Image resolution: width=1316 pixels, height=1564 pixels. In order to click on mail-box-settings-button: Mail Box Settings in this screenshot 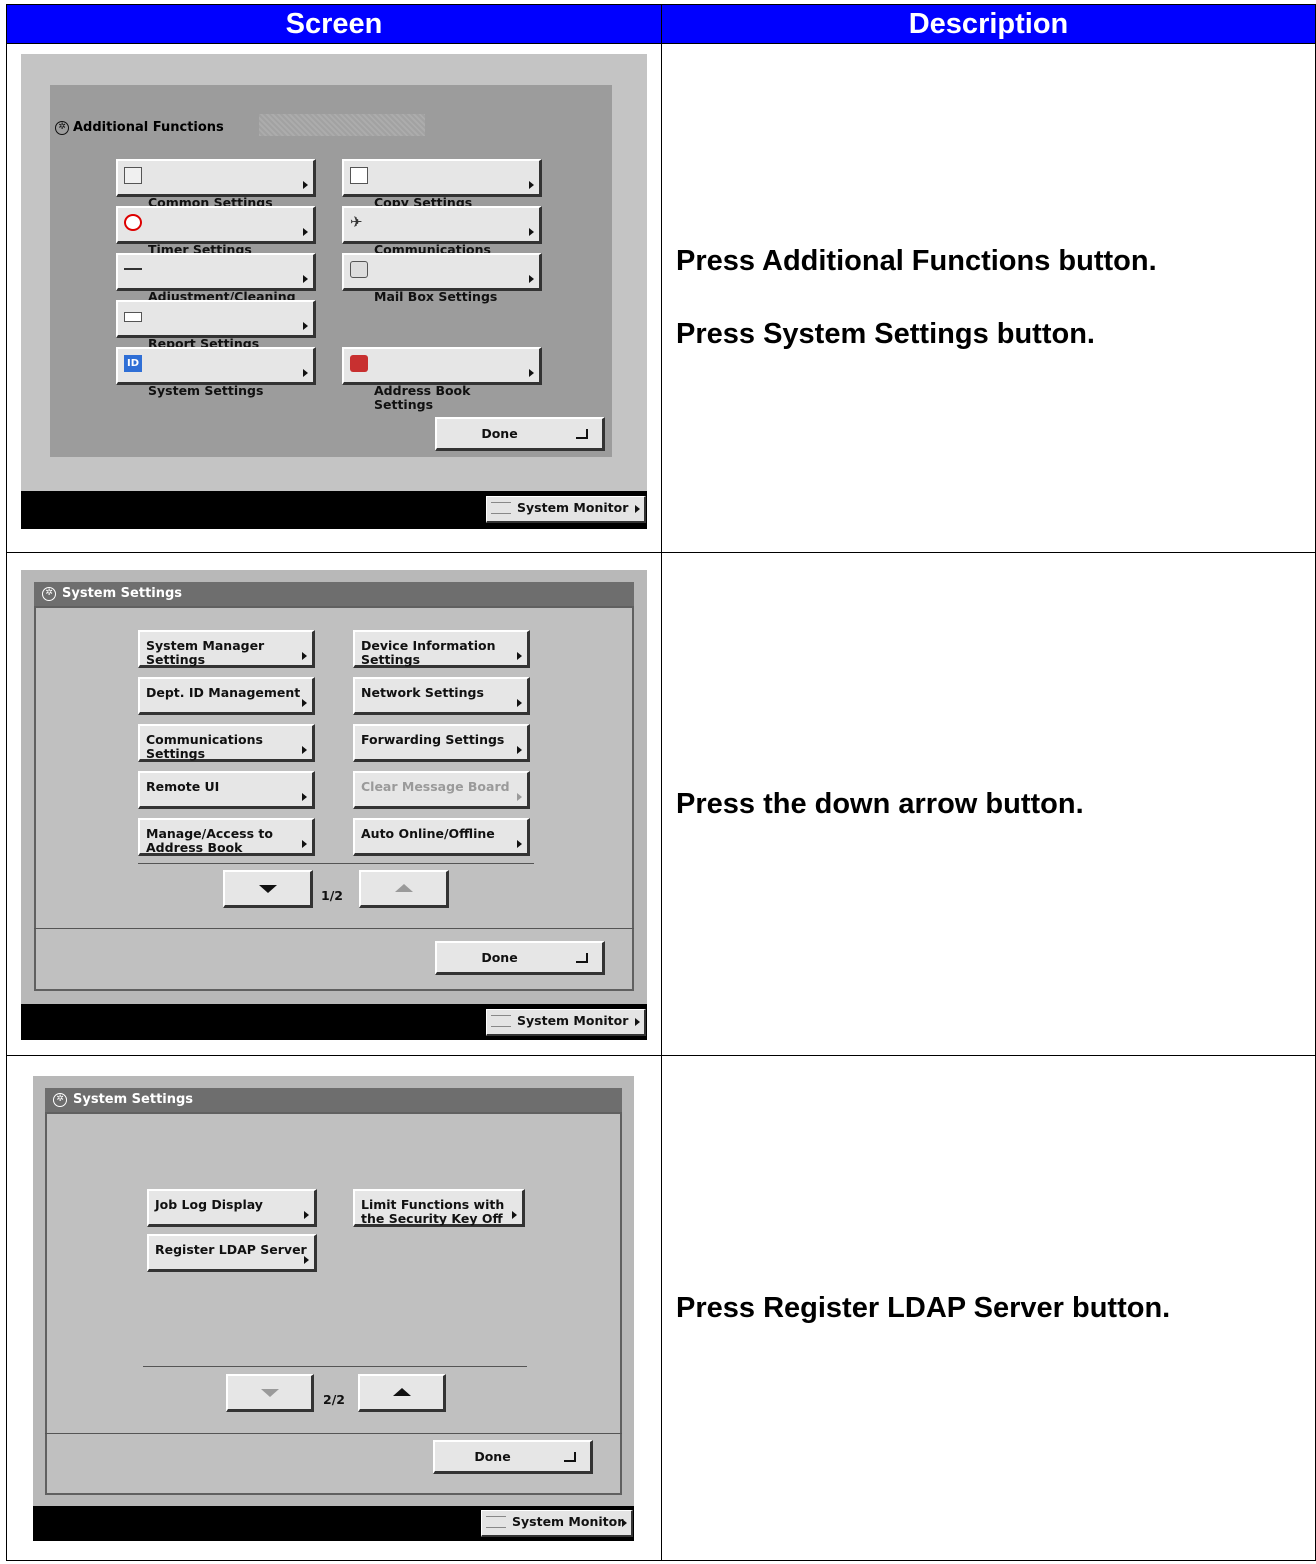, I will do `click(442, 278)`.